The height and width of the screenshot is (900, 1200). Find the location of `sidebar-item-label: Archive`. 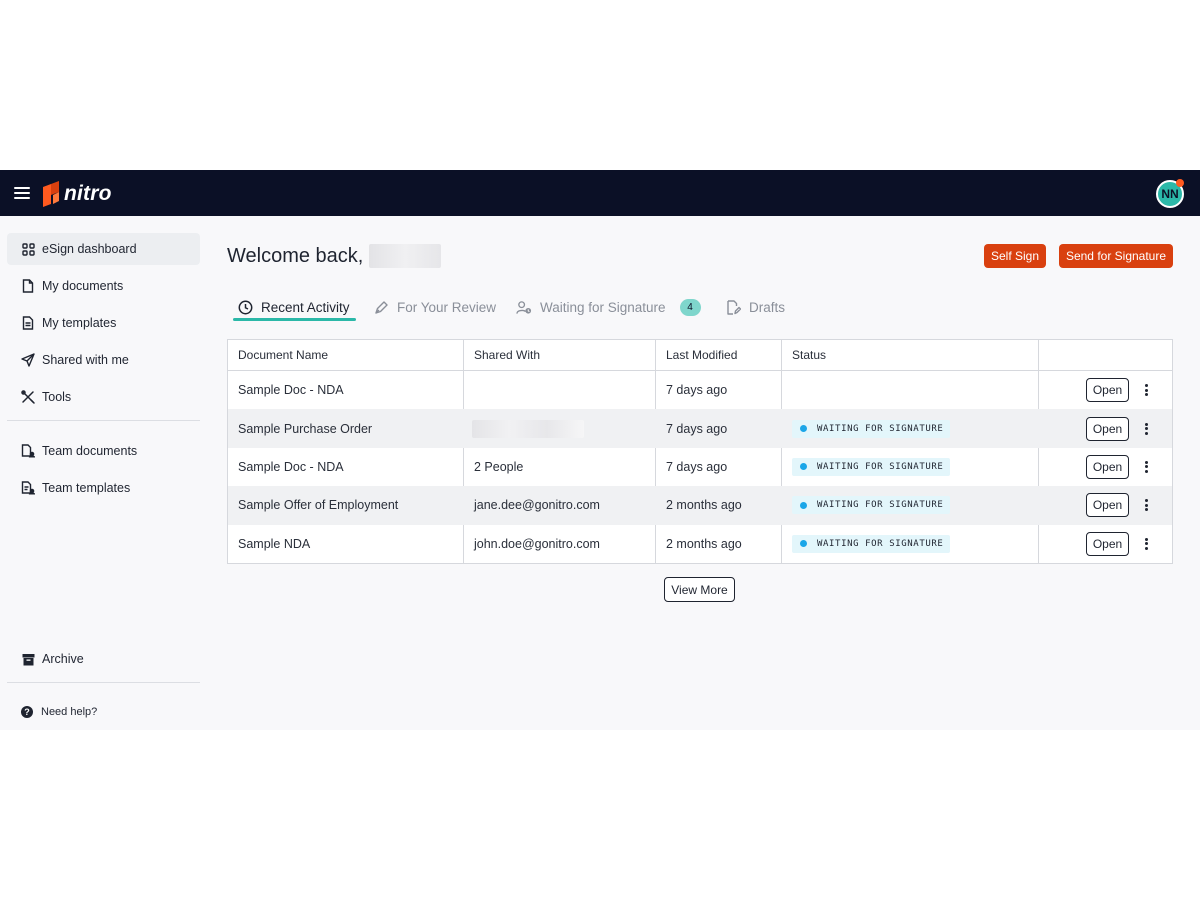

sidebar-item-label: Archive is located at coordinates (63, 659).